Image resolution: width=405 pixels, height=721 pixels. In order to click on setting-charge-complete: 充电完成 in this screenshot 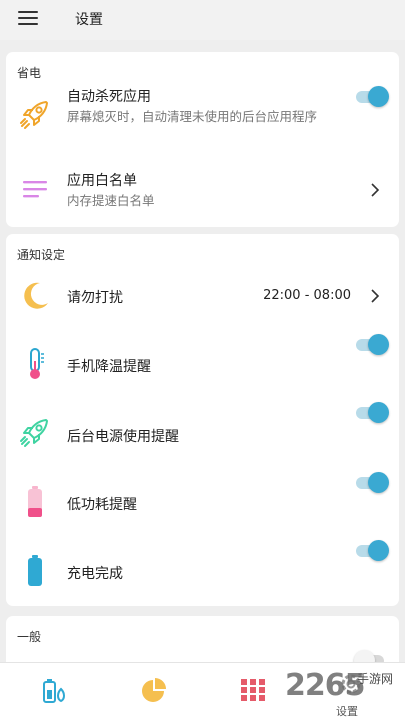, I will do `click(202, 570)`.